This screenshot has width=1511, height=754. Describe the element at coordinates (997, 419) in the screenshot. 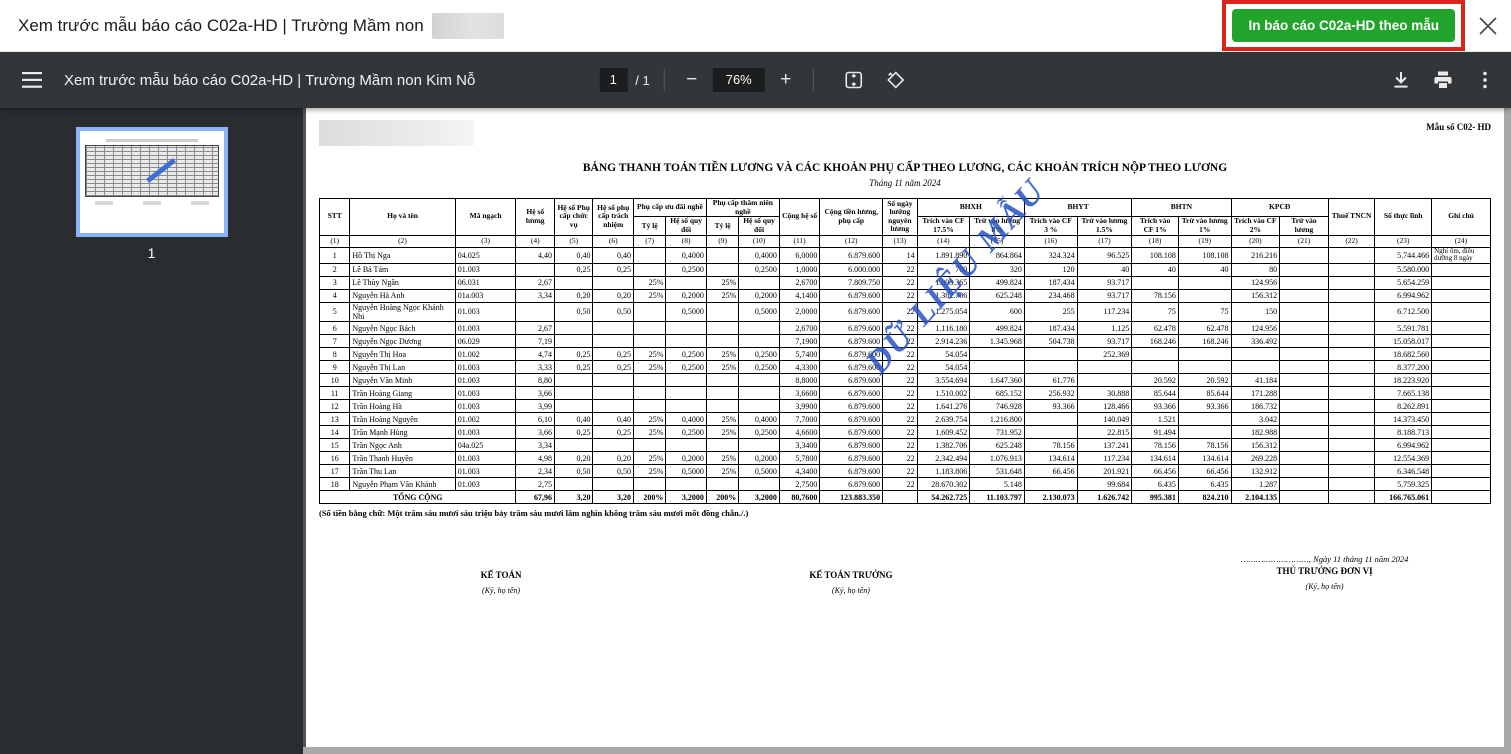

I see `table-cell: 1.216.800` at that location.